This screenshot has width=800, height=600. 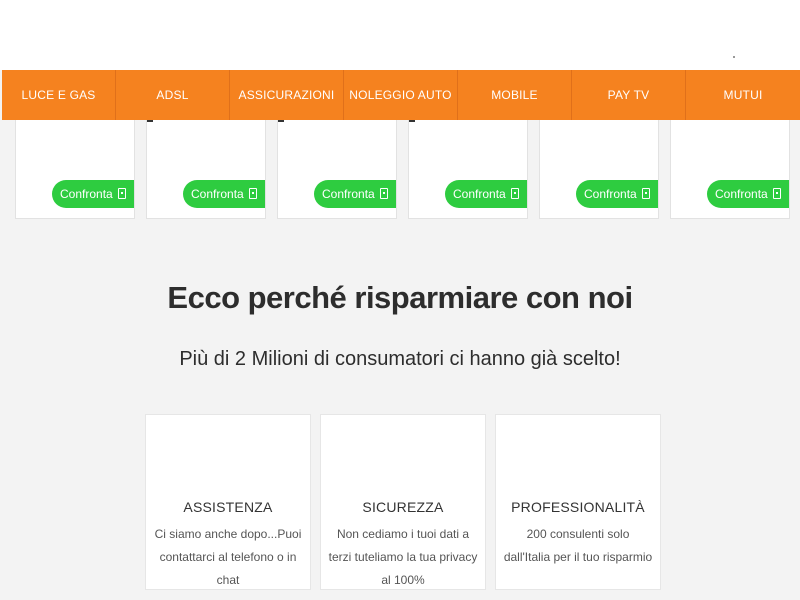 I want to click on nav-item-adsl: ADSL, so click(x=173, y=95).